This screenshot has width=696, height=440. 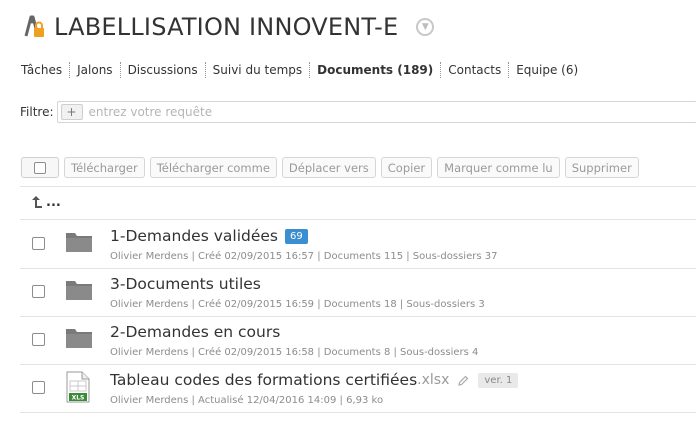 I want to click on up-arrow-icon, so click(x=37, y=202).